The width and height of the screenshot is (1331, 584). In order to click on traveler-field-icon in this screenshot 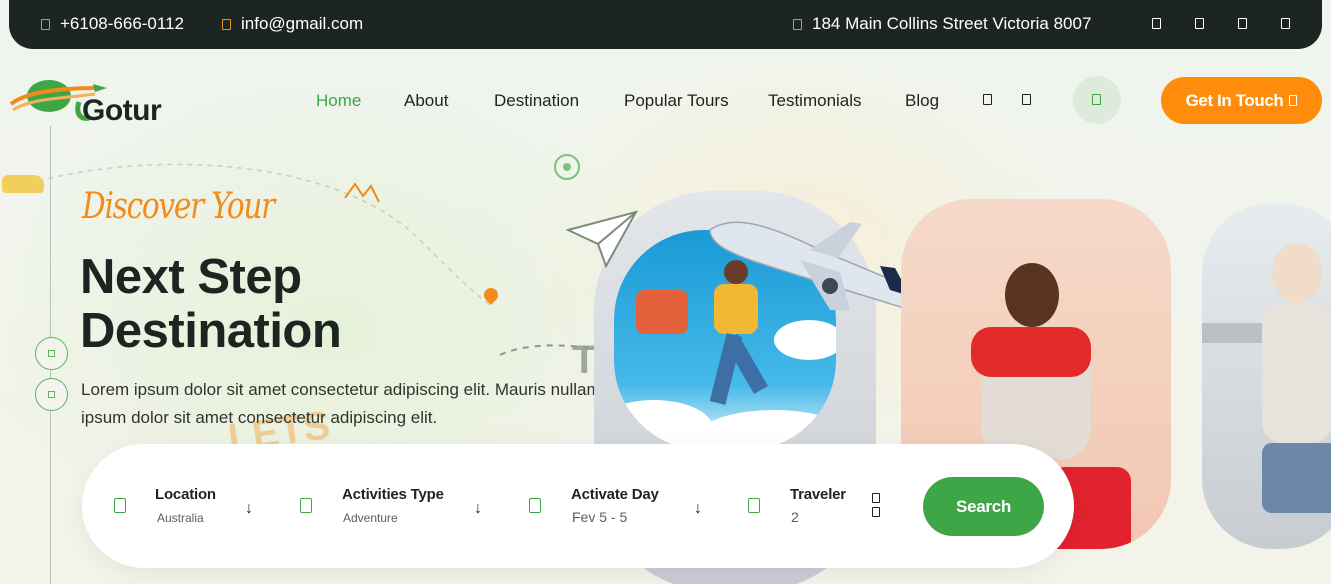, I will do `click(754, 505)`.